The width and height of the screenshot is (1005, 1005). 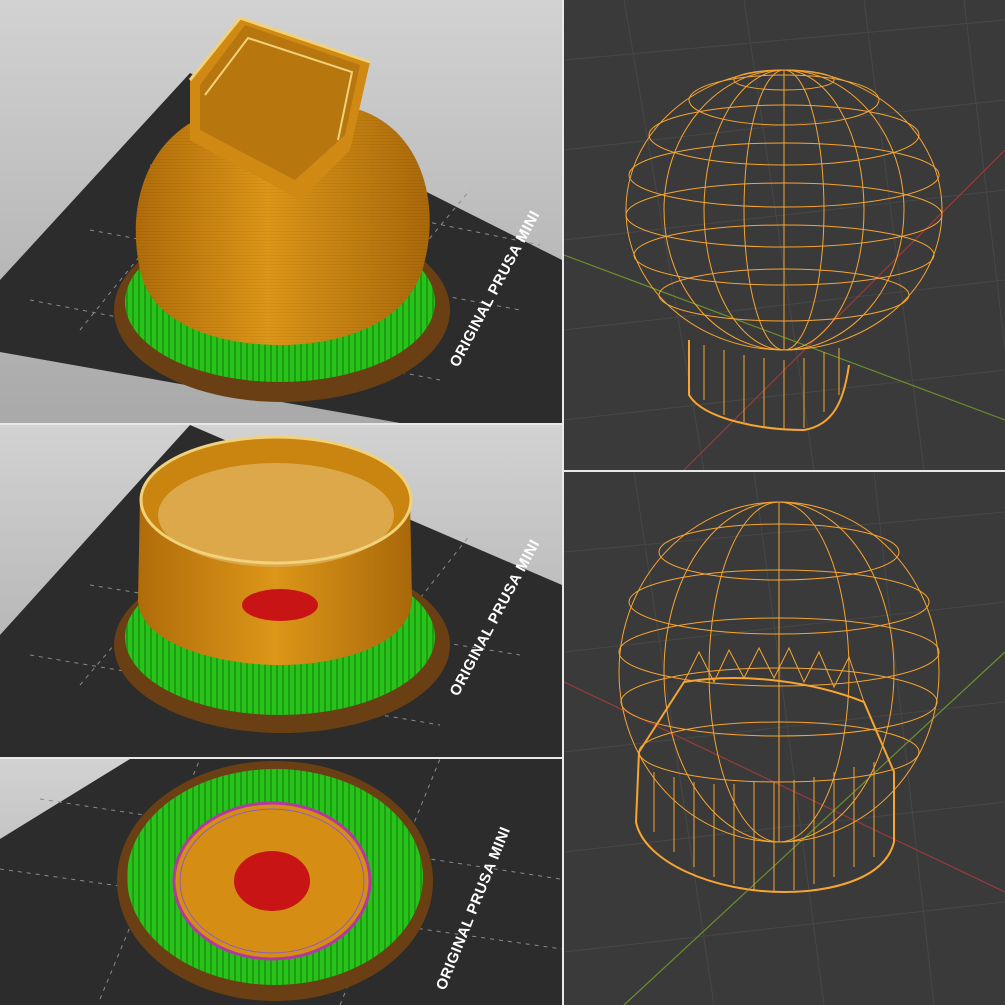 What do you see at coordinates (844, 309) in the screenshot?
I see `x-axis-line` at bounding box center [844, 309].